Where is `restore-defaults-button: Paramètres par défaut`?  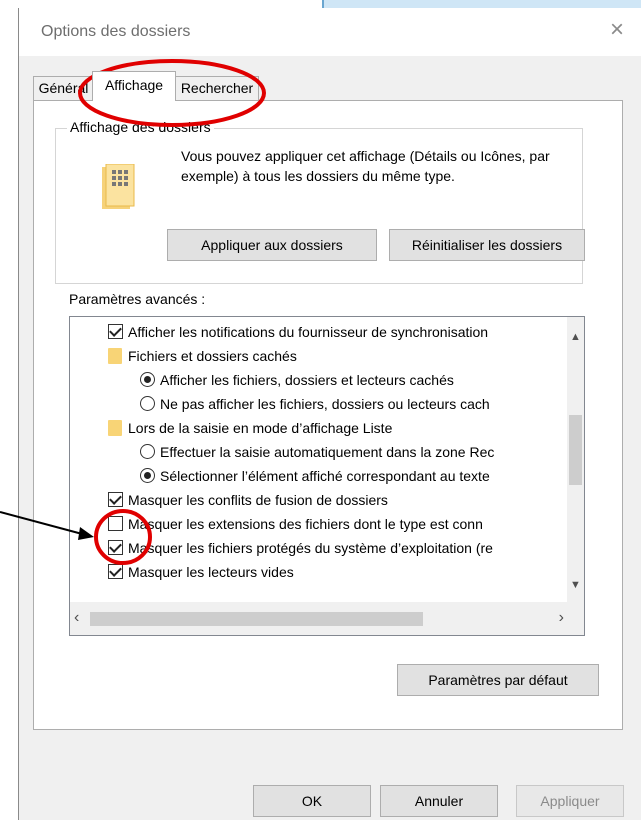
restore-defaults-button: Paramètres par défaut is located at coordinates (498, 680).